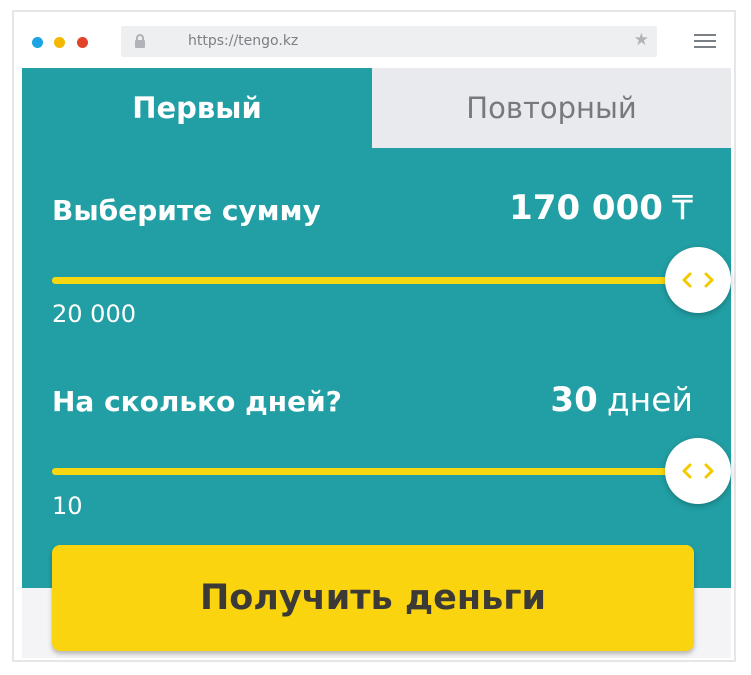  Describe the element at coordinates (641, 40) in the screenshot. I see `star-icon: ★` at that location.